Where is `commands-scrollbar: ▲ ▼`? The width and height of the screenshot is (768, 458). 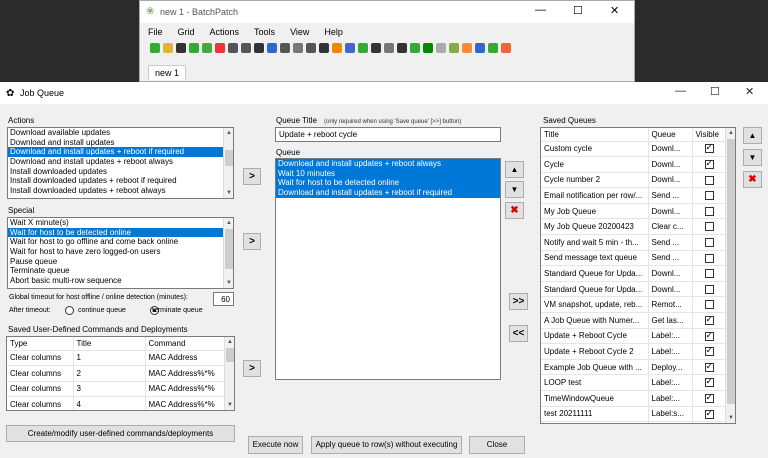 commands-scrollbar: ▲ ▼ is located at coordinates (229, 373).